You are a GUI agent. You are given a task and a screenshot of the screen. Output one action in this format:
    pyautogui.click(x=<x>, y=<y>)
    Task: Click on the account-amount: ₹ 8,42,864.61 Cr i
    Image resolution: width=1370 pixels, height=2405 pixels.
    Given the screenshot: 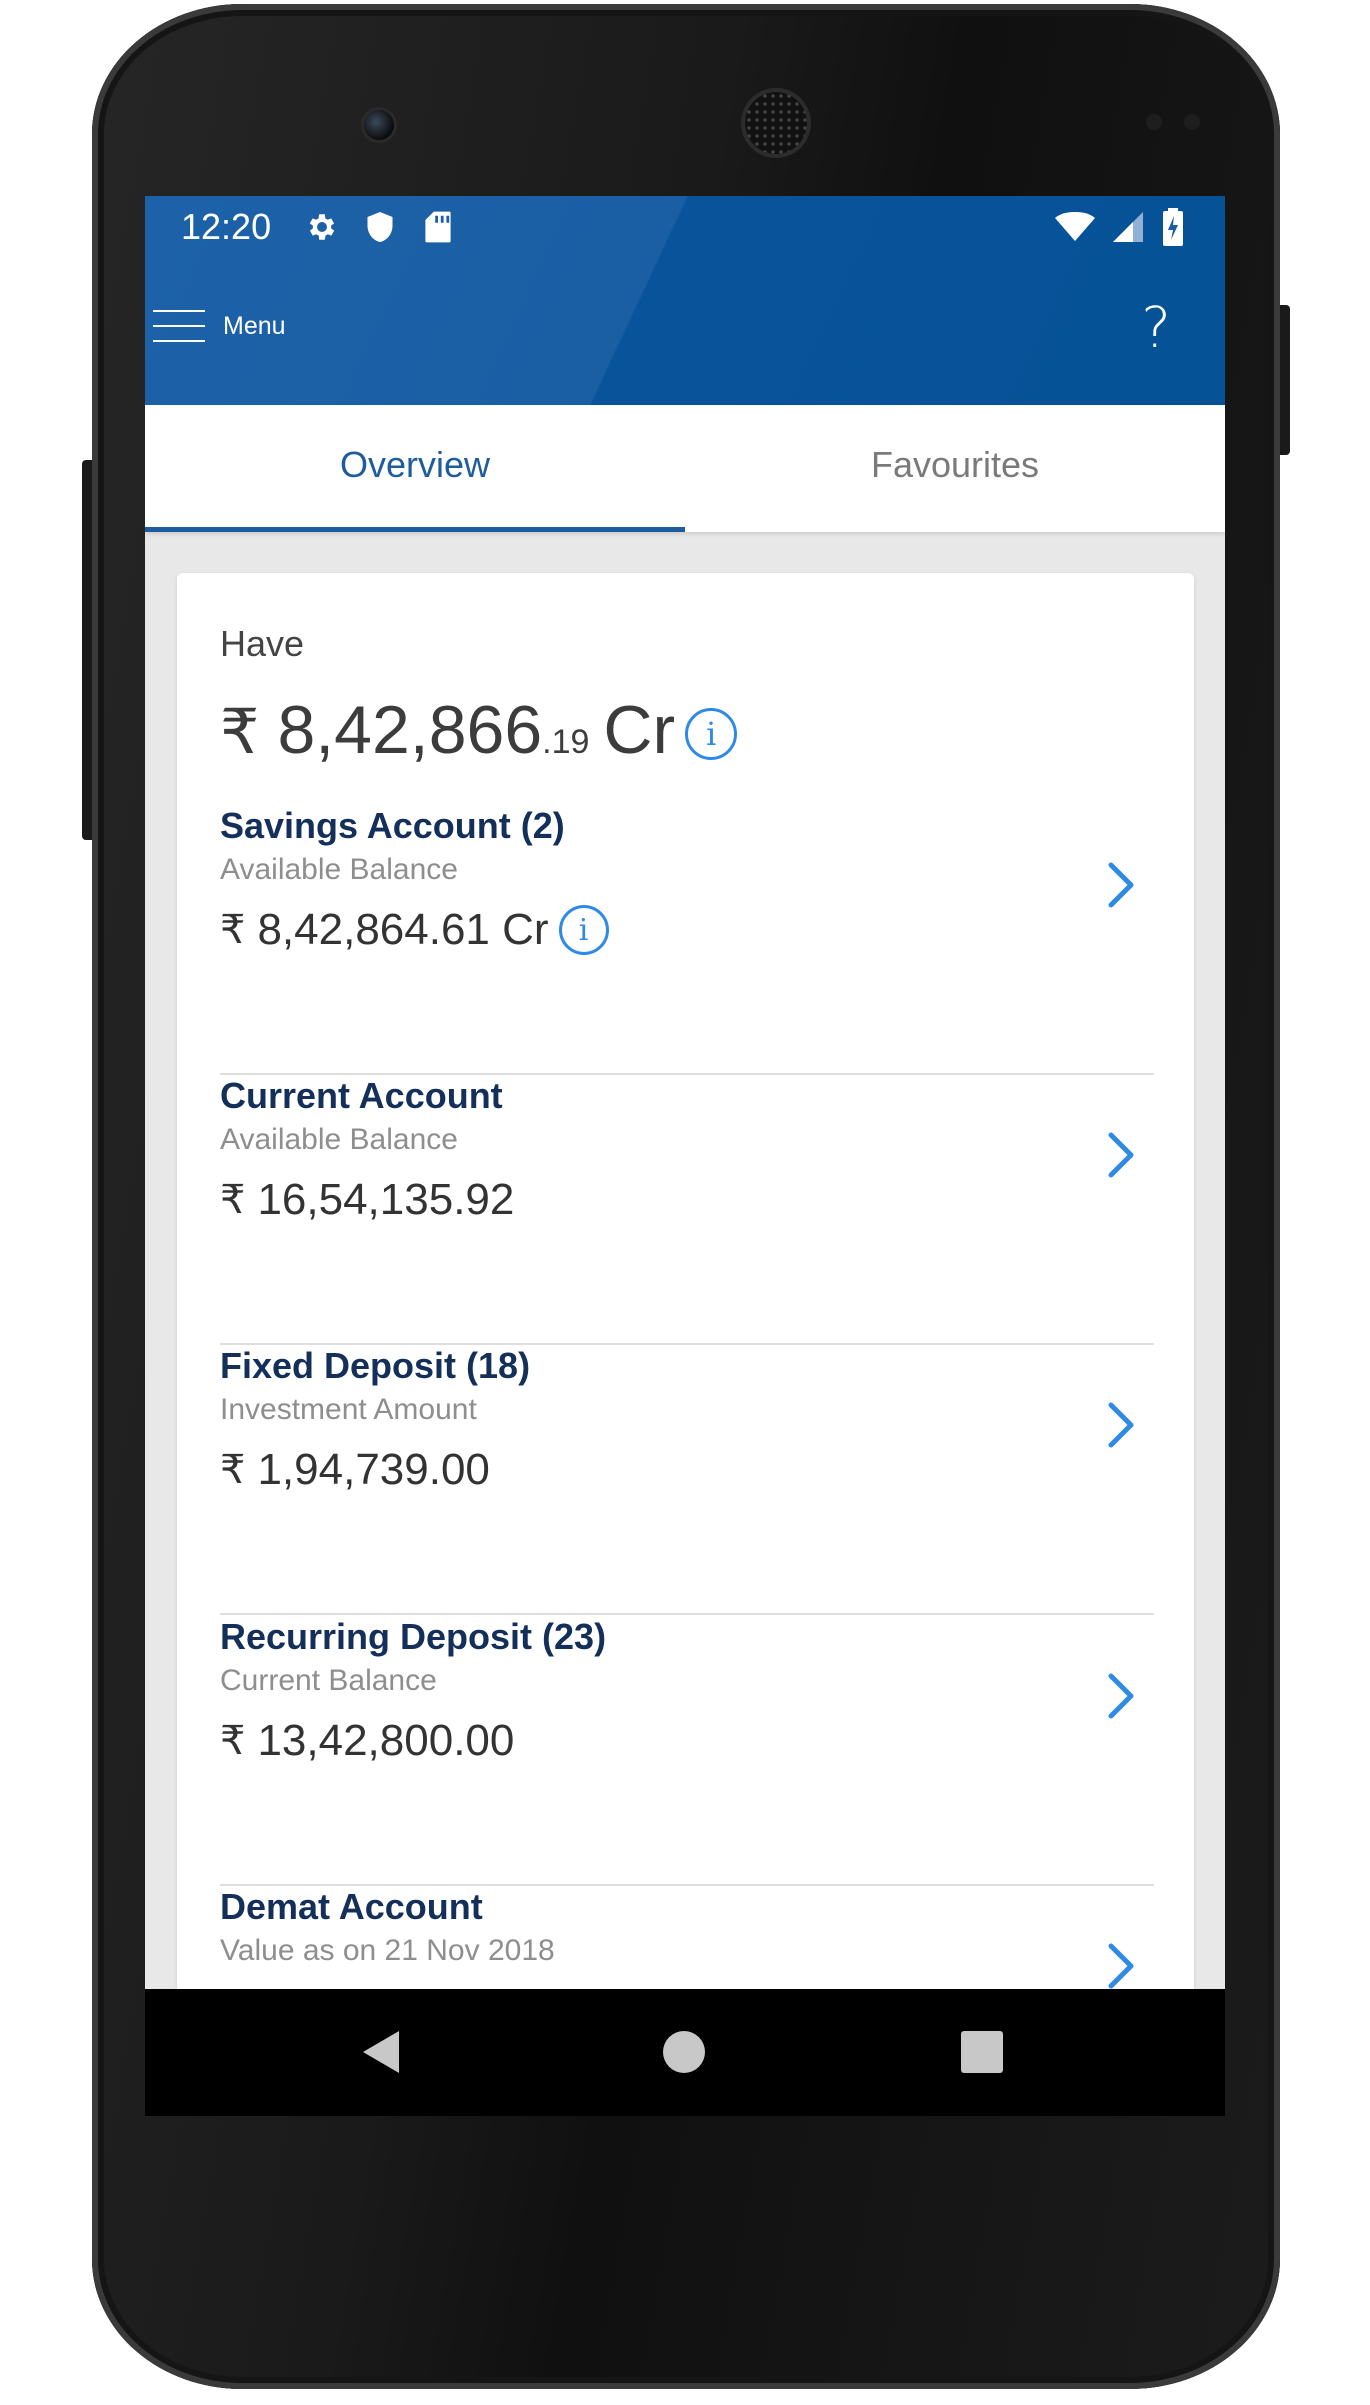 What is the action you would take?
    pyautogui.click(x=414, y=930)
    